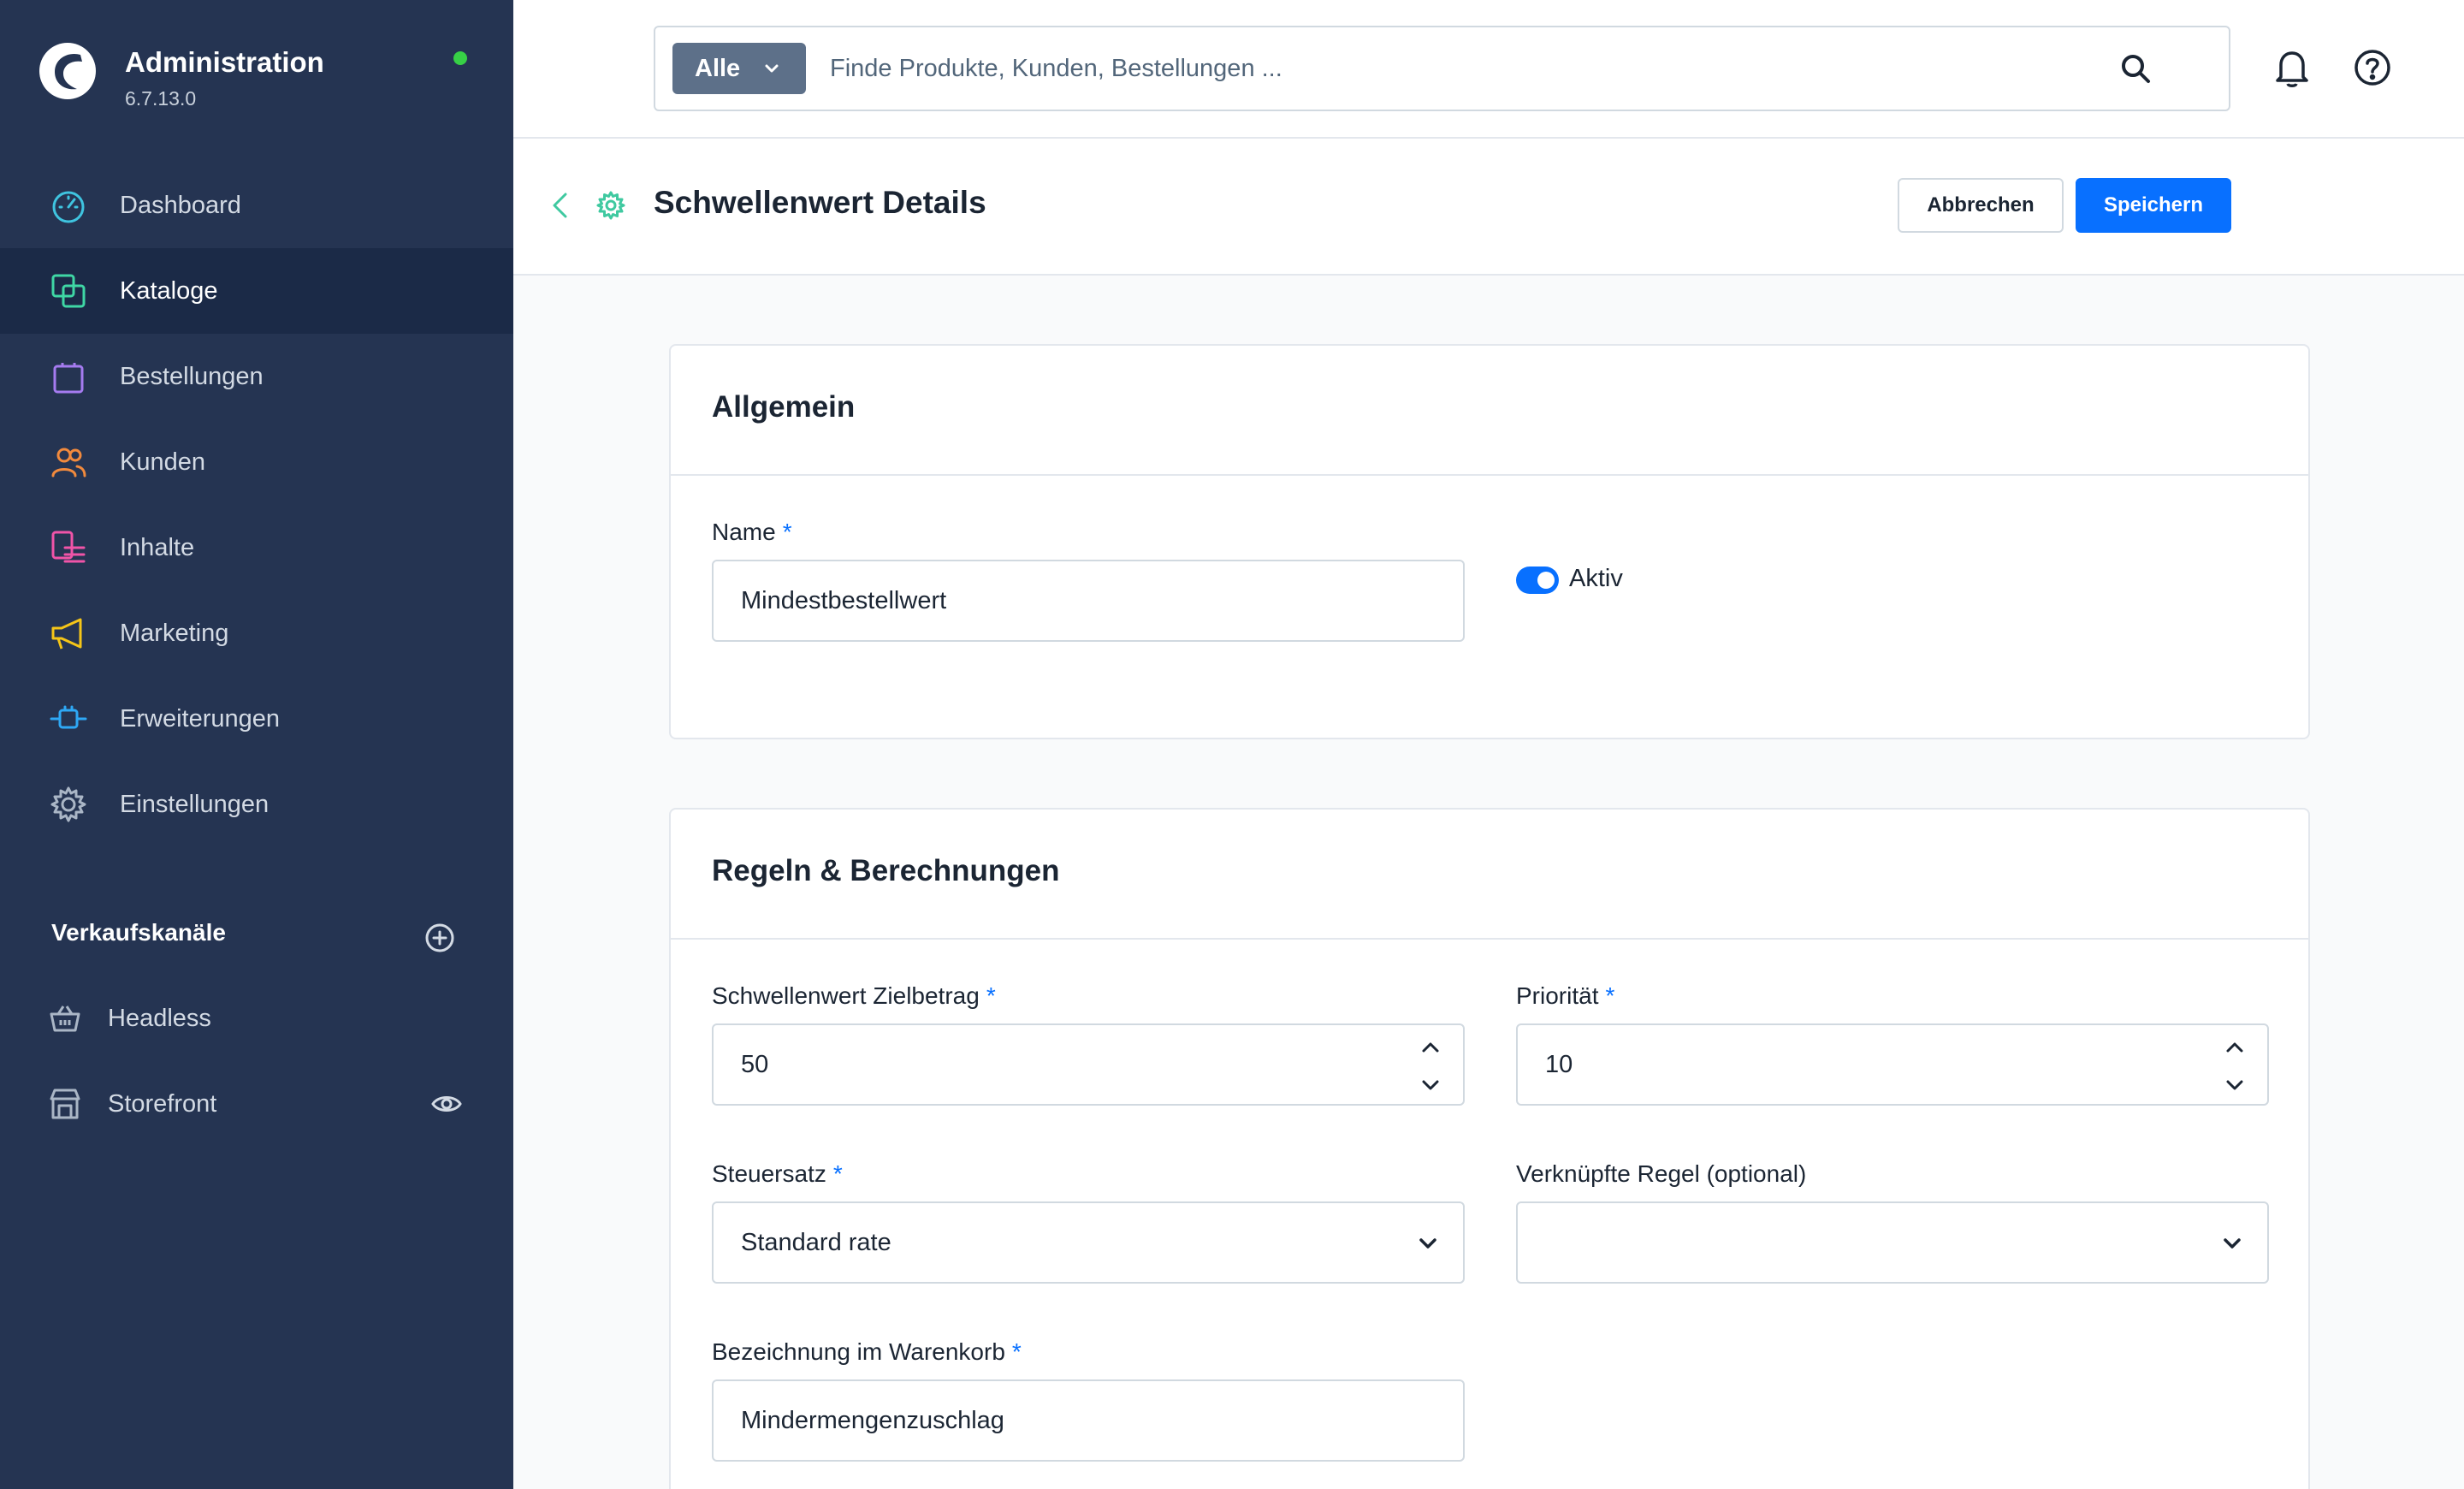 Image resolution: width=2464 pixels, height=1489 pixels. Describe the element at coordinates (718, 68) in the screenshot. I see `search-type-label: Alle` at that location.